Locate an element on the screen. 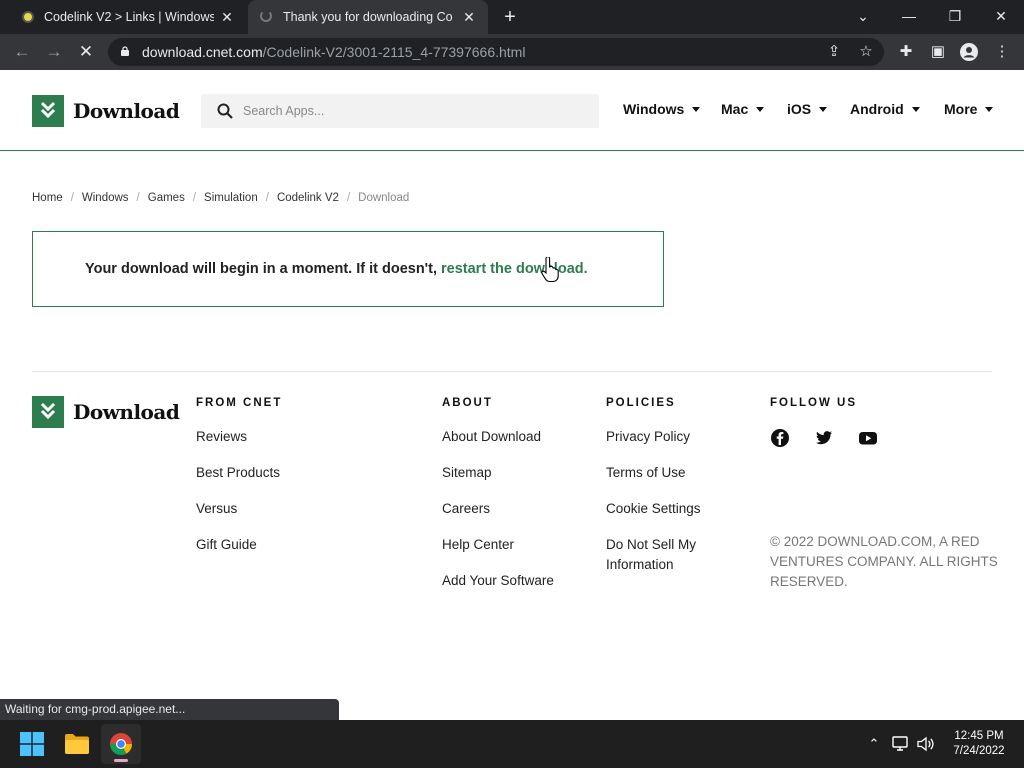 This screenshot has width=1024, height=768. restore-window-icon: ❐ is located at coordinates (955, 17).